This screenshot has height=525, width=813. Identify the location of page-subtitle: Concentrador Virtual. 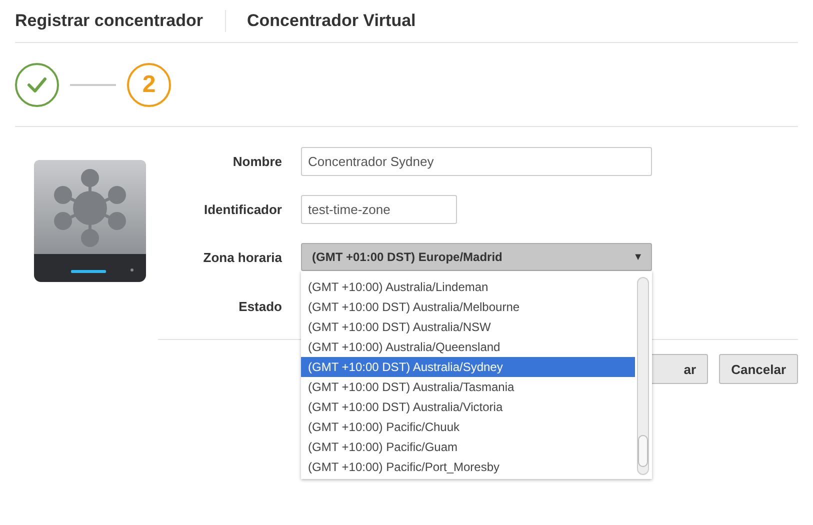
(331, 21).